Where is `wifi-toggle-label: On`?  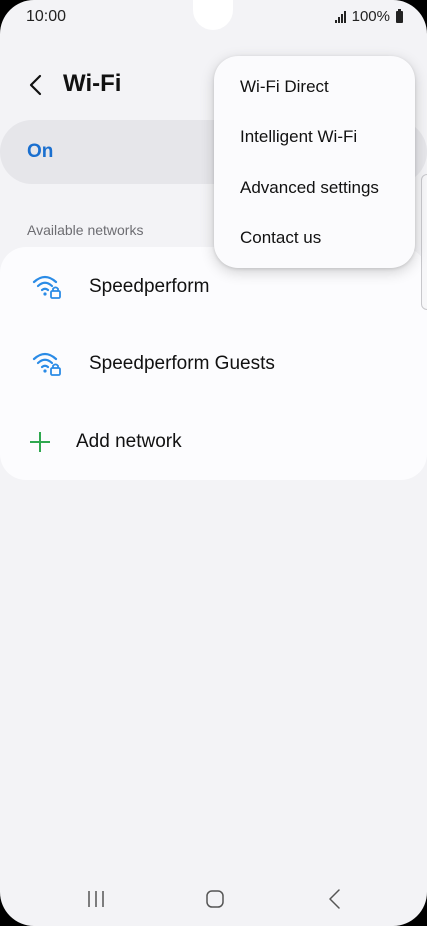
wifi-toggle-label: On is located at coordinates (40, 151).